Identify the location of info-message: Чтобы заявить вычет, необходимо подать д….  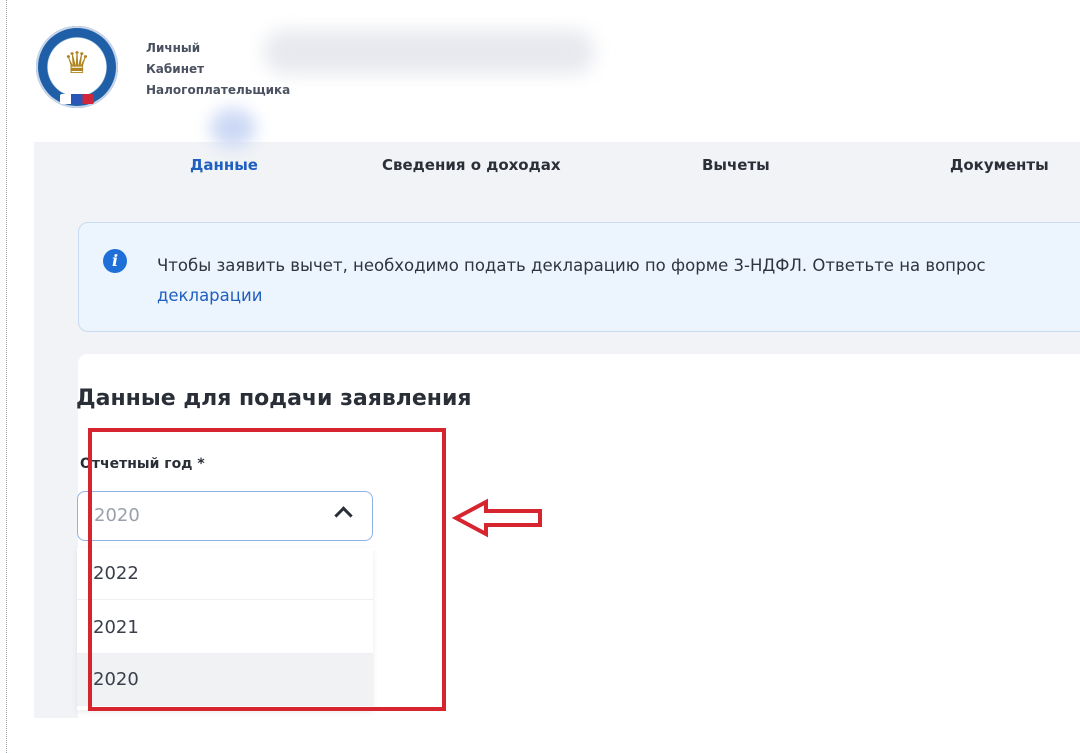
(571, 265).